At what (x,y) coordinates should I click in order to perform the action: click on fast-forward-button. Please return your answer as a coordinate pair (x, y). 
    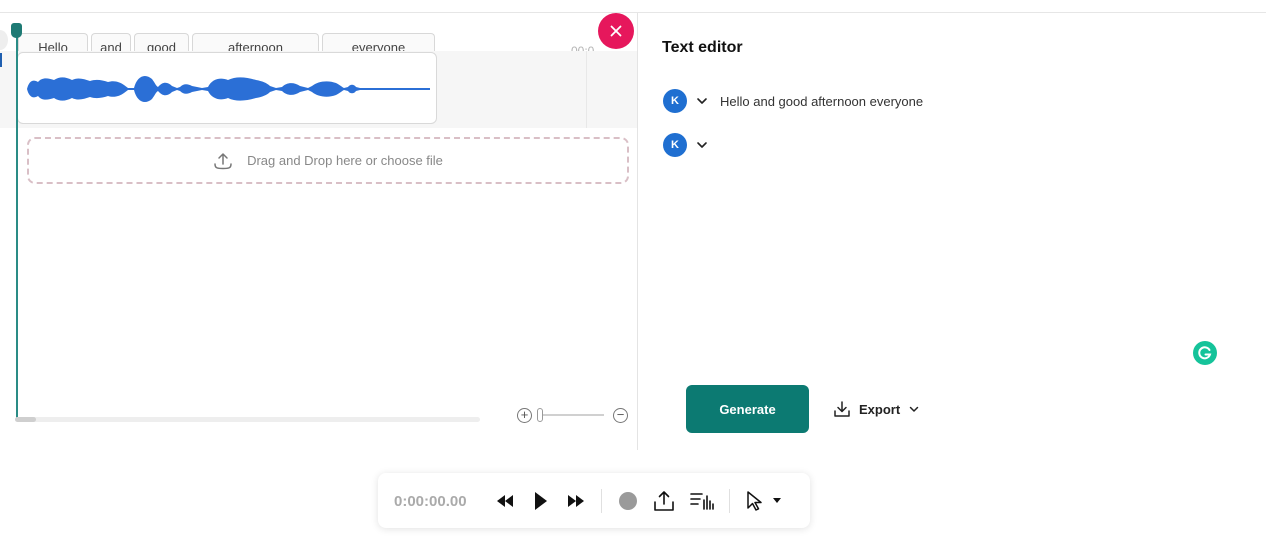
    Looking at the image, I should click on (576, 501).